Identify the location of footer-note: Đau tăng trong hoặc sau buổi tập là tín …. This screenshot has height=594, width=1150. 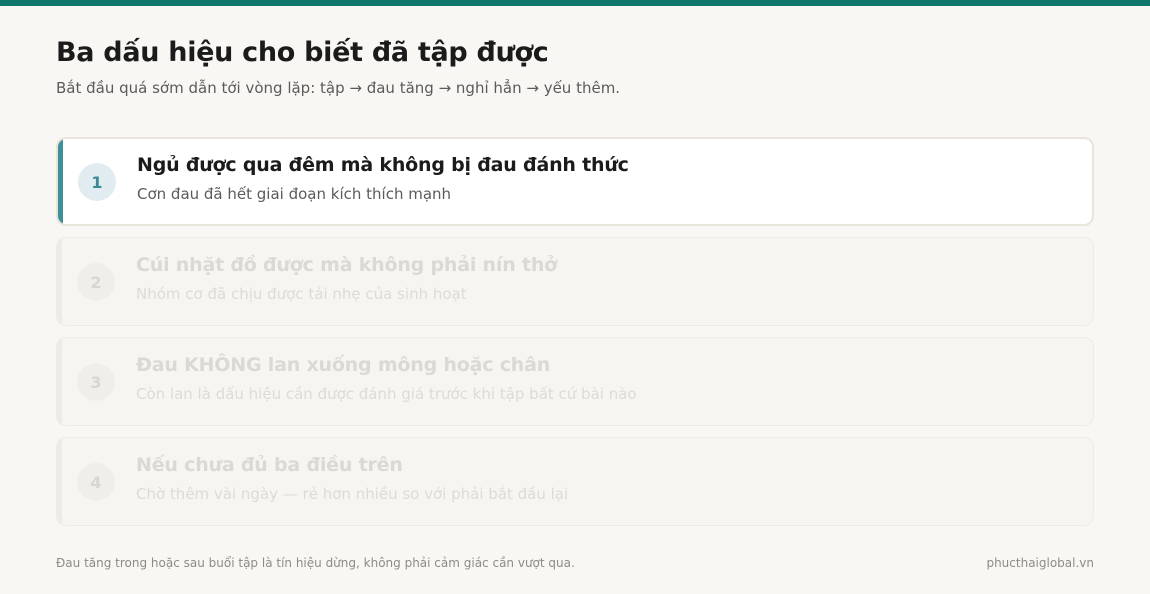
(315, 563).